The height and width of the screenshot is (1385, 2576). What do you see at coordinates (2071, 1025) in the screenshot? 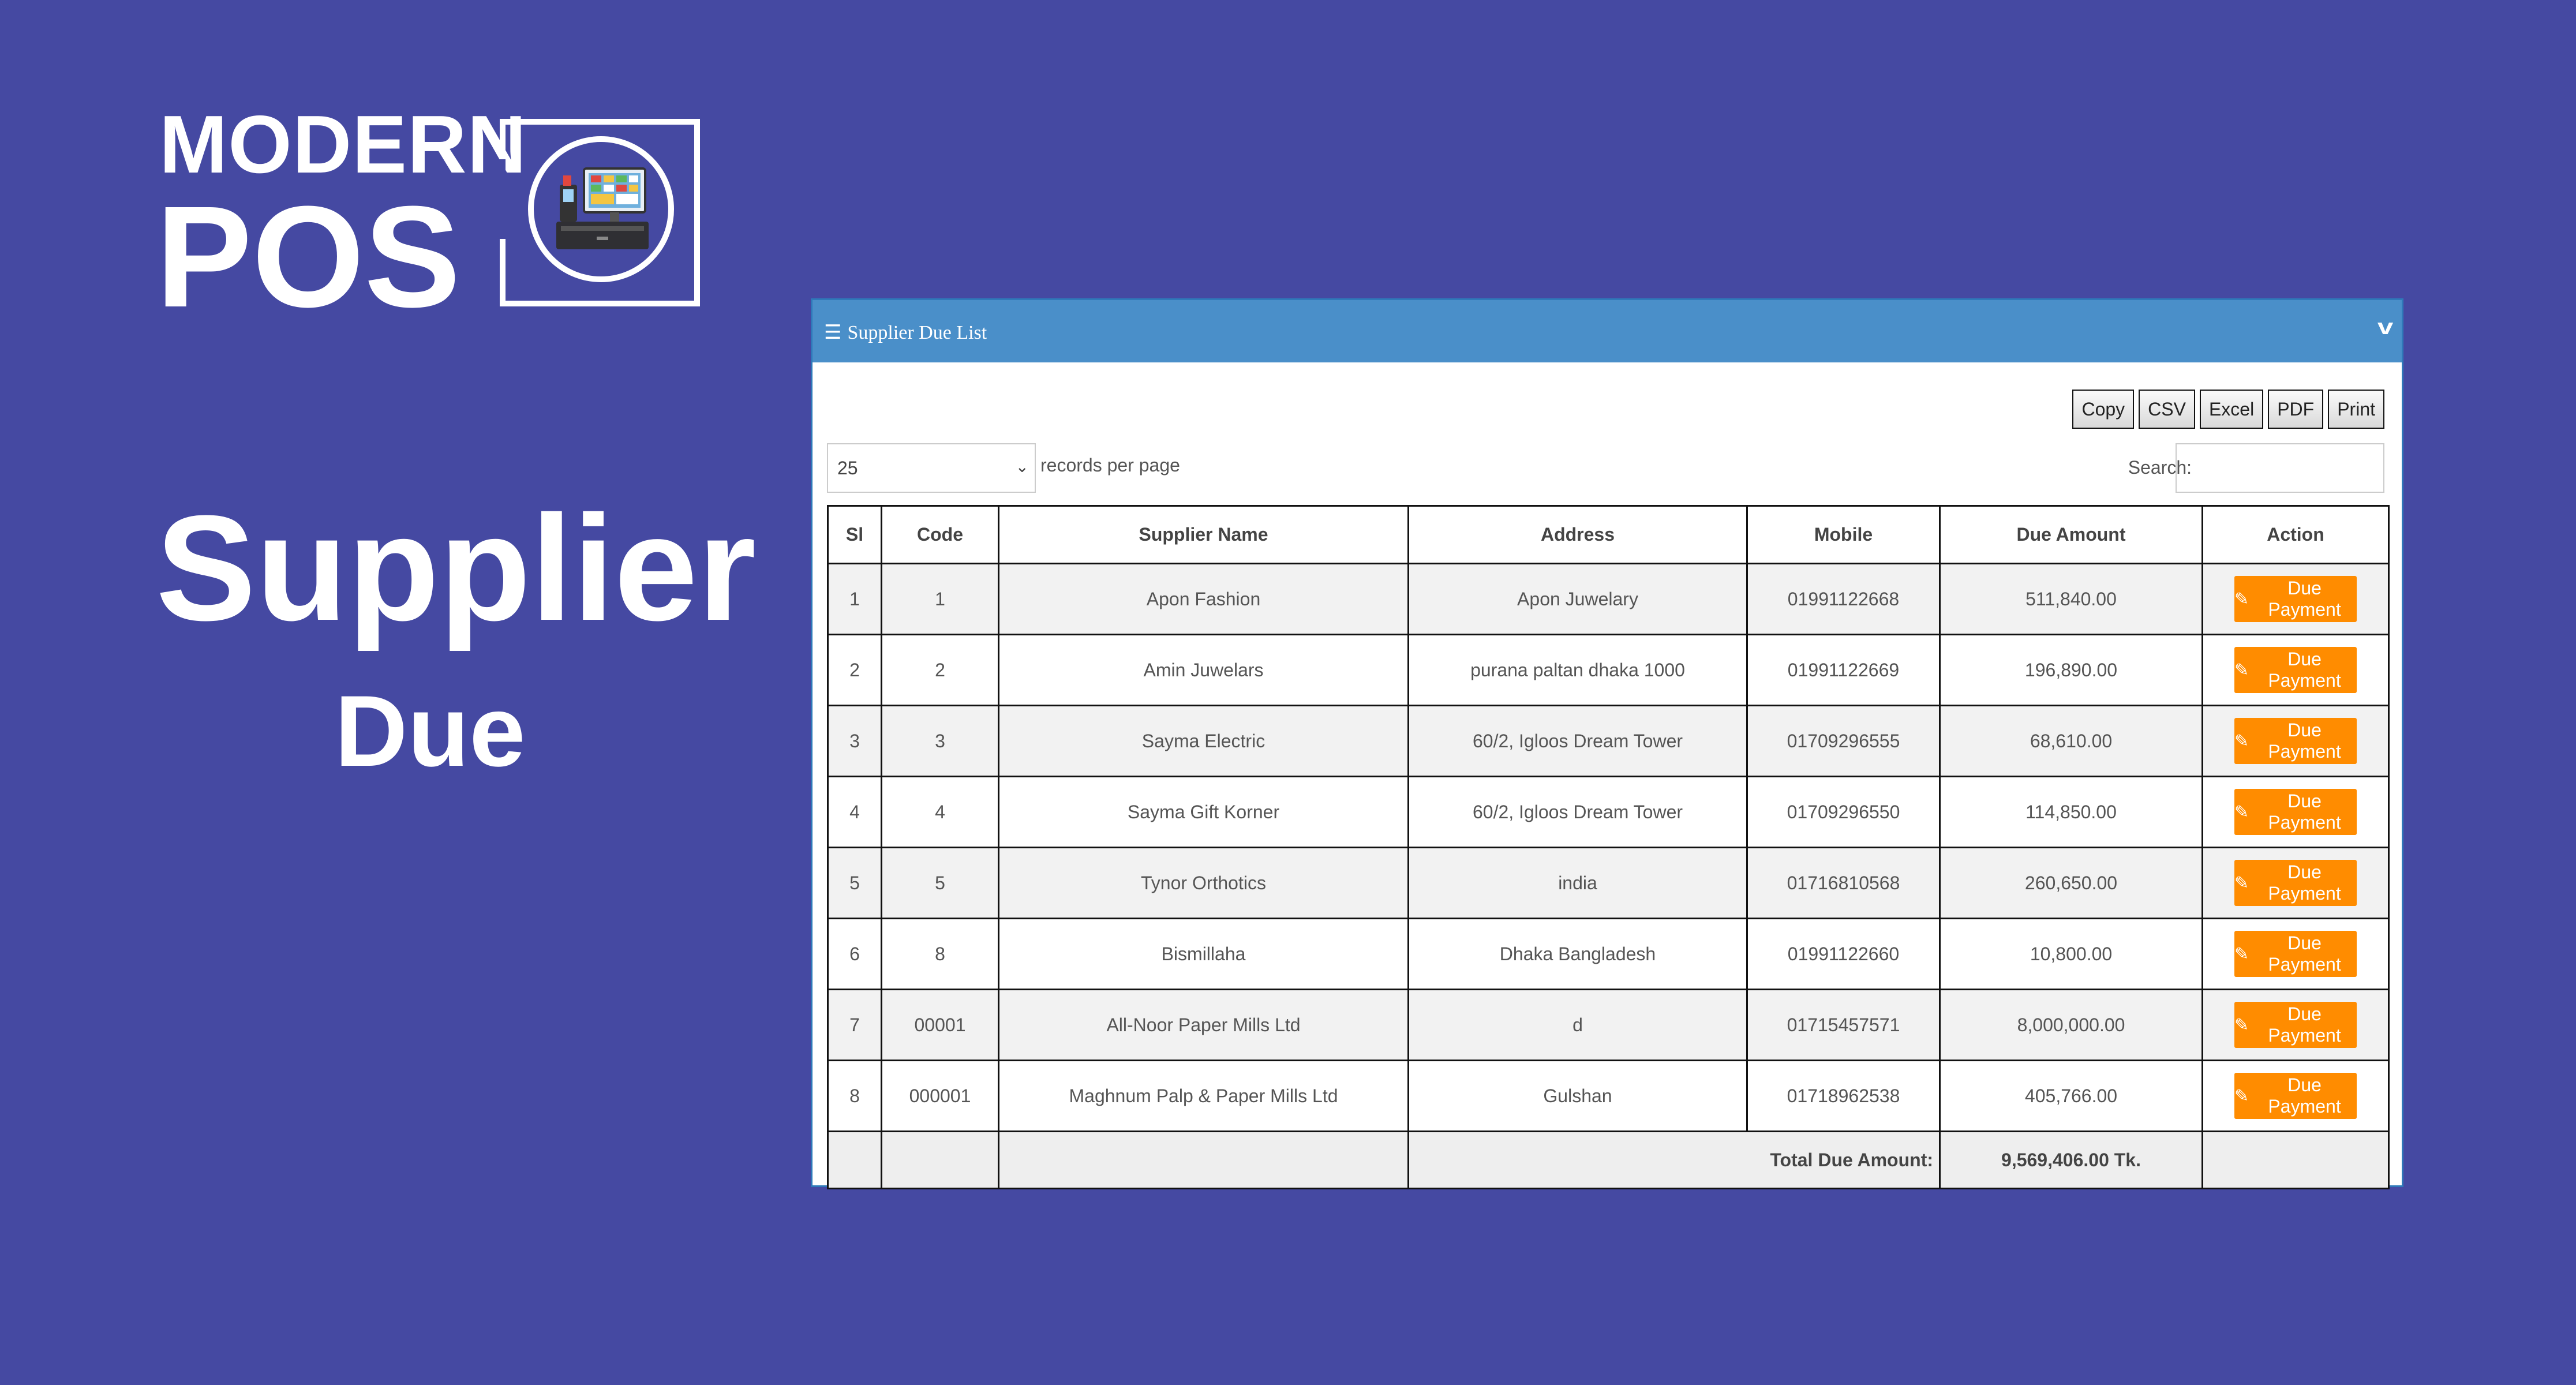
I see `cell-due-amount: 8,000,000.00` at bounding box center [2071, 1025].